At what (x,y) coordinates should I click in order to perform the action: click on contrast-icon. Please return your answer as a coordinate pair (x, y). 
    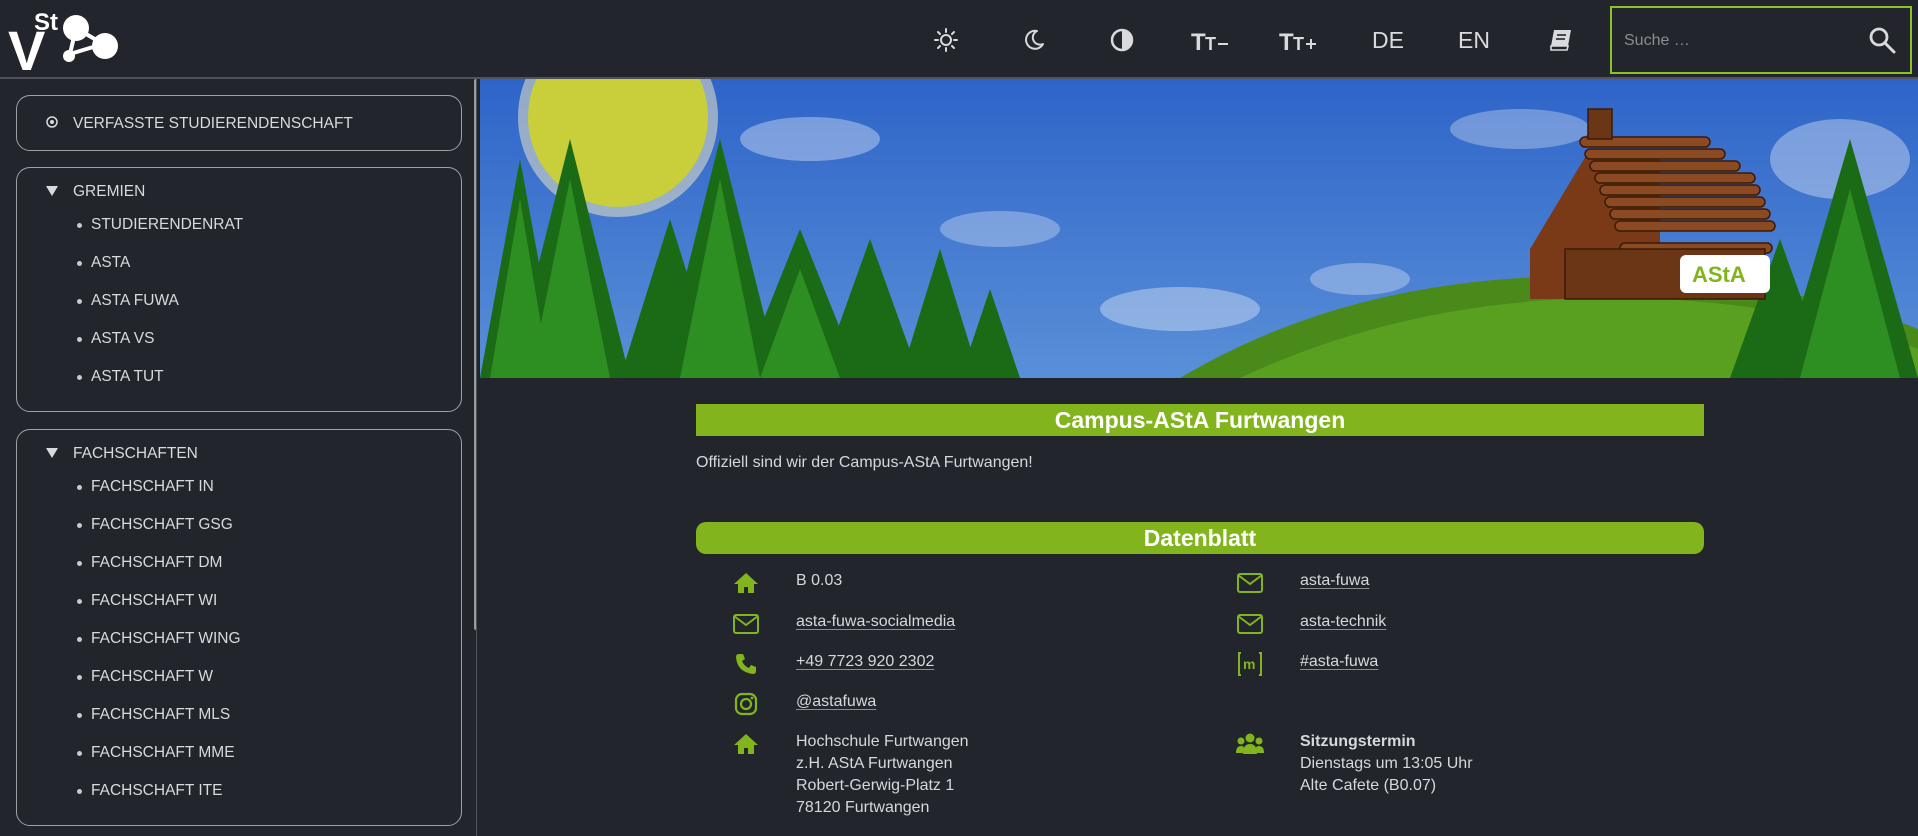
    Looking at the image, I should click on (1122, 40).